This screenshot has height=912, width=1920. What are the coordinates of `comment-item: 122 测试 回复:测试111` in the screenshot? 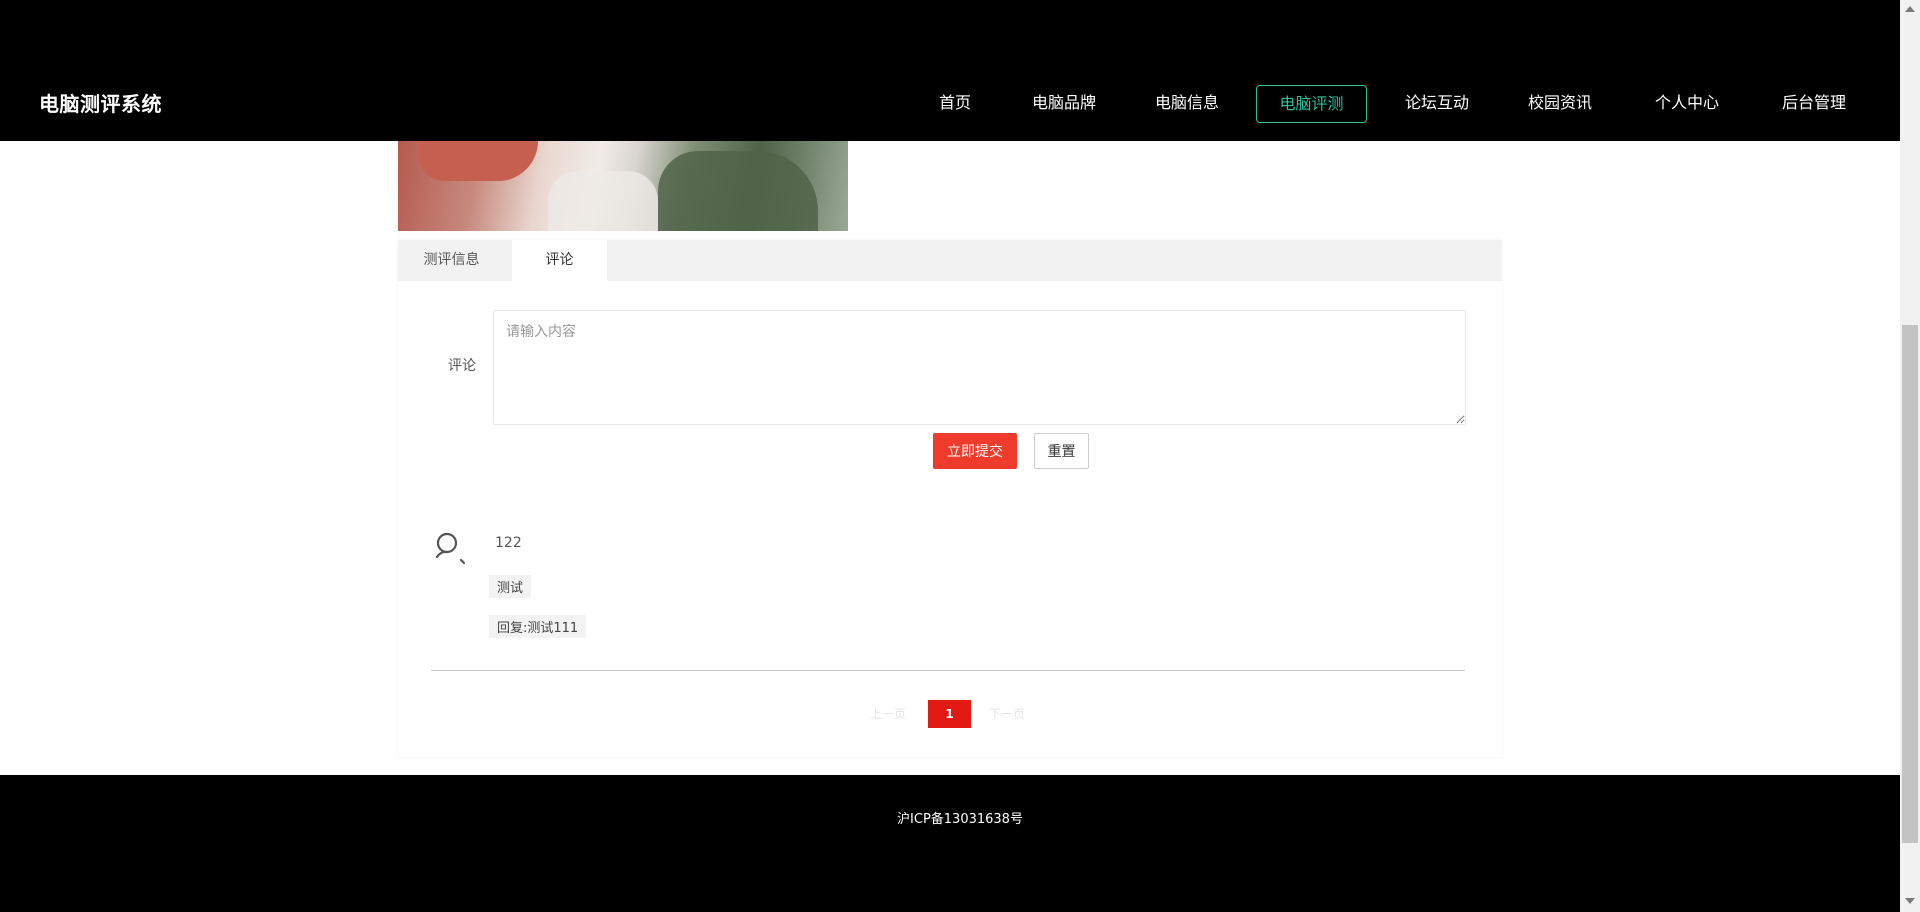 It's located at (949, 596).